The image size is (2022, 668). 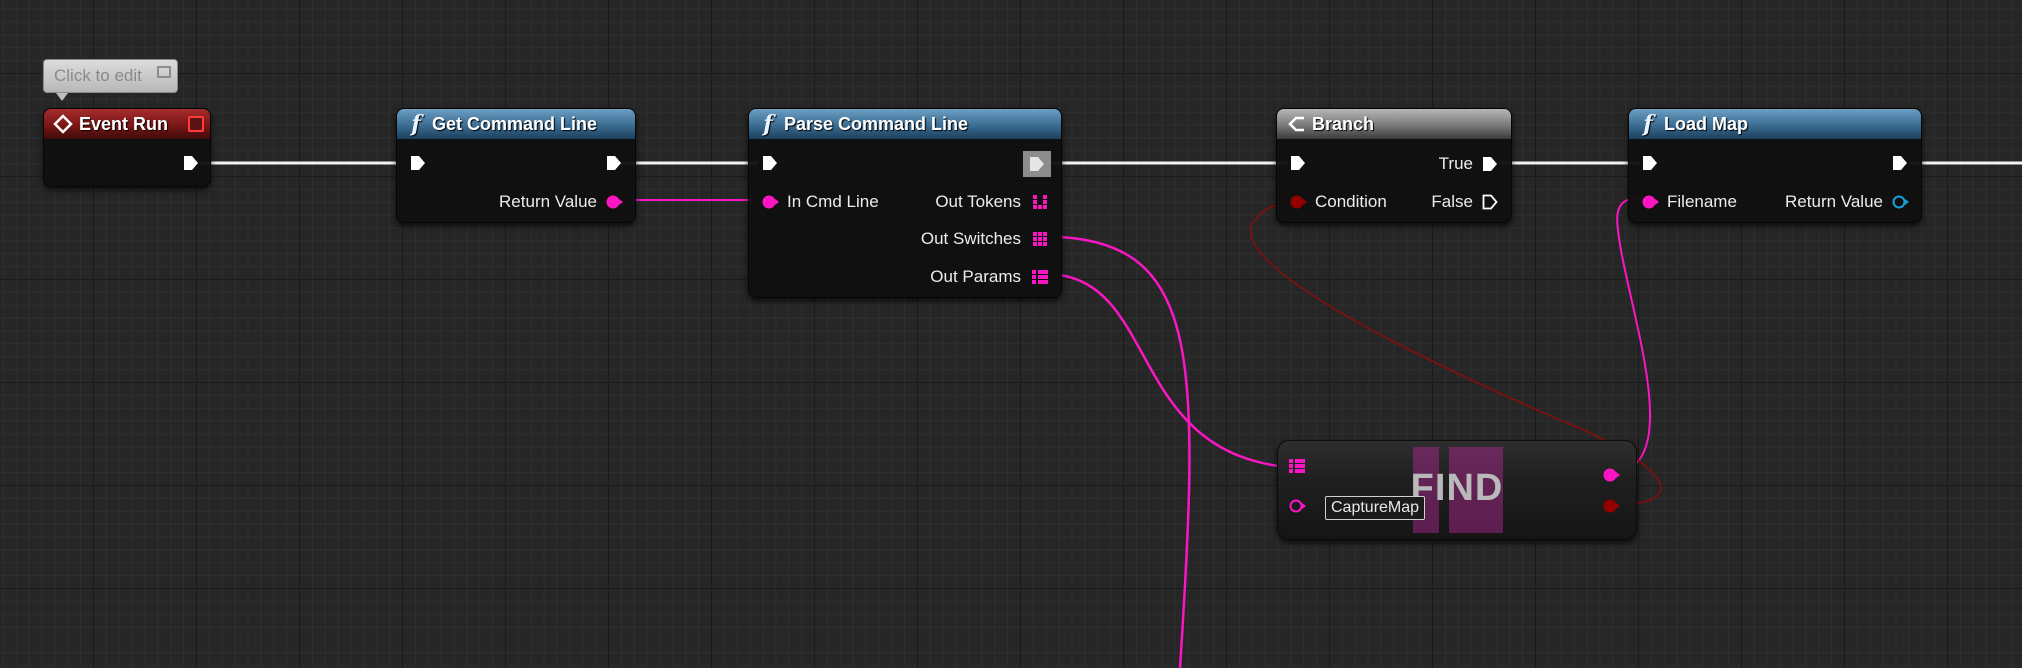 I want to click on map-wire-out-params-to-find, so click(x=1180, y=371).